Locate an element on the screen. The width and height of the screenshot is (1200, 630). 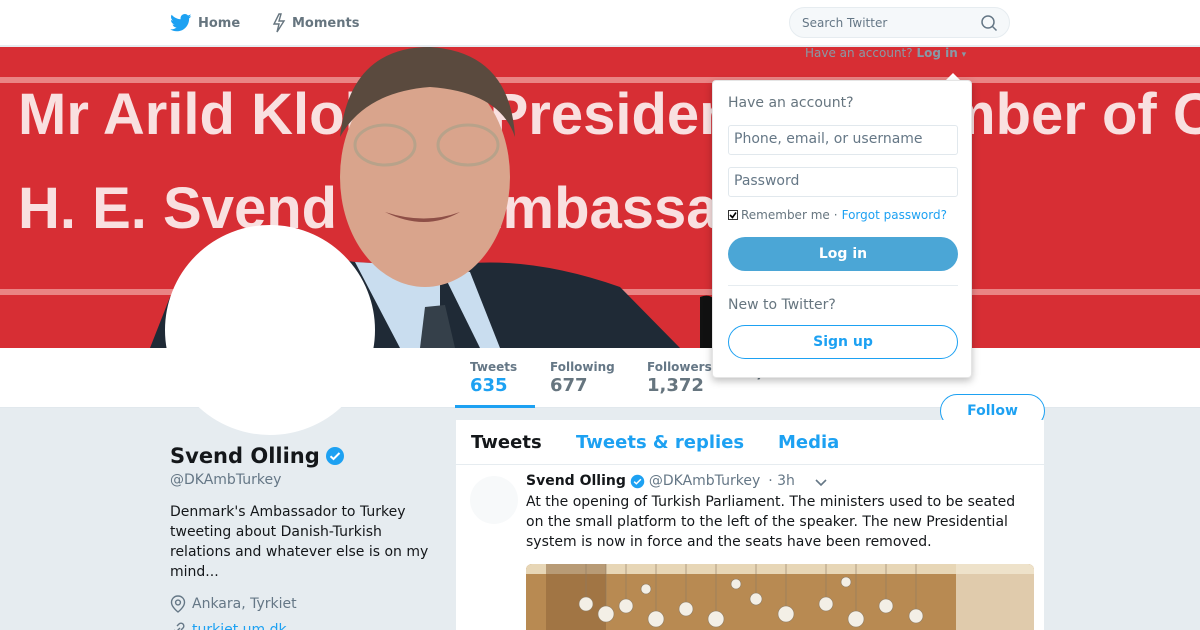
have-account-text: Have an account? is located at coordinates (859, 53).